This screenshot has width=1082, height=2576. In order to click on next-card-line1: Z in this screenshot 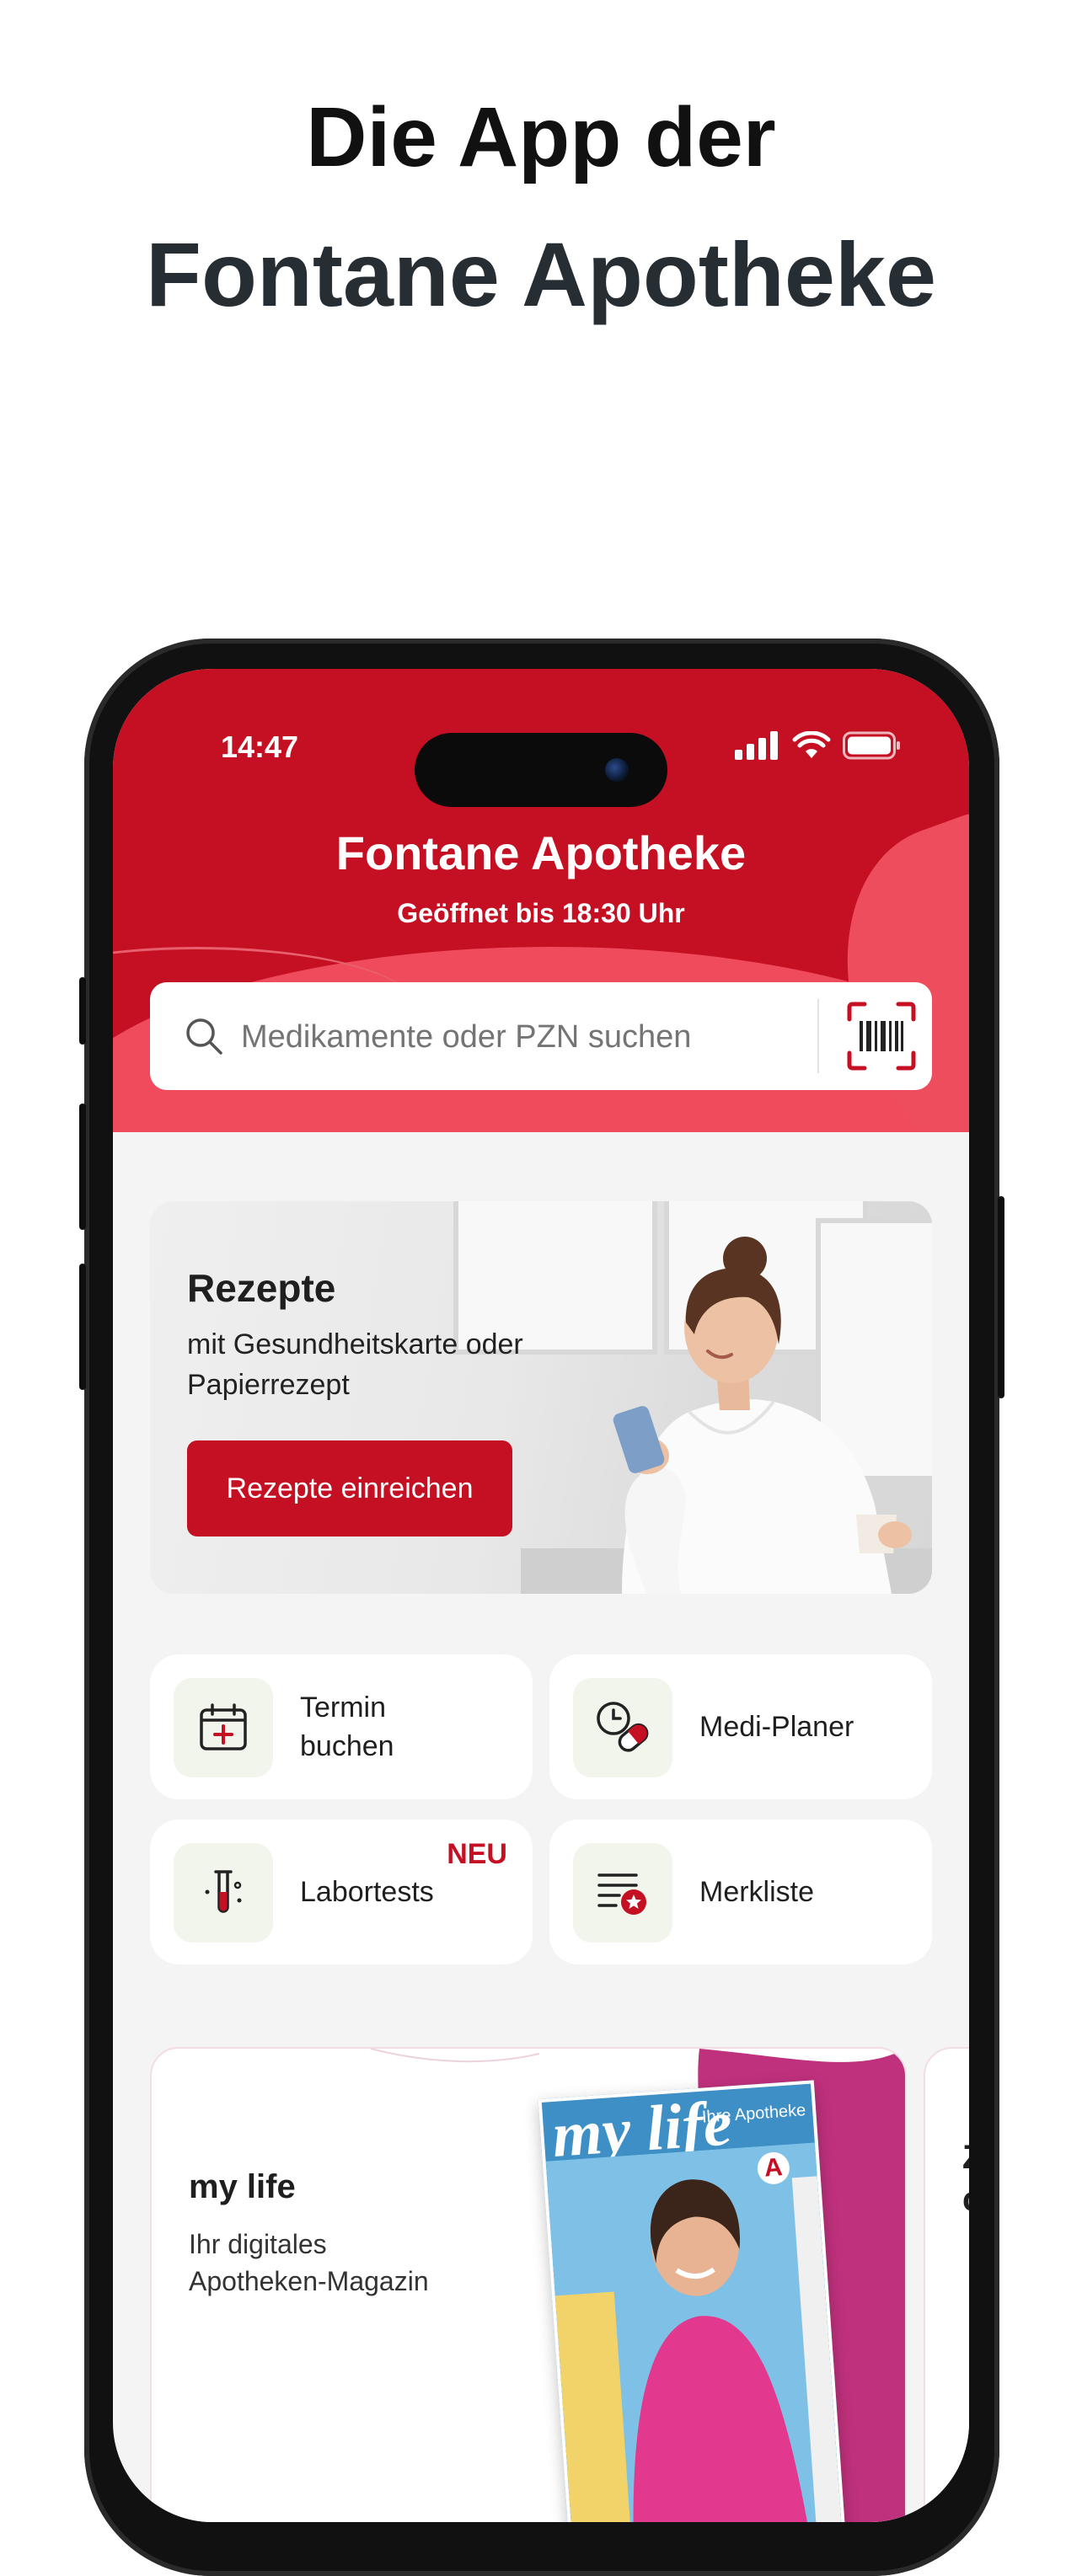, I will do `click(965, 2157)`.